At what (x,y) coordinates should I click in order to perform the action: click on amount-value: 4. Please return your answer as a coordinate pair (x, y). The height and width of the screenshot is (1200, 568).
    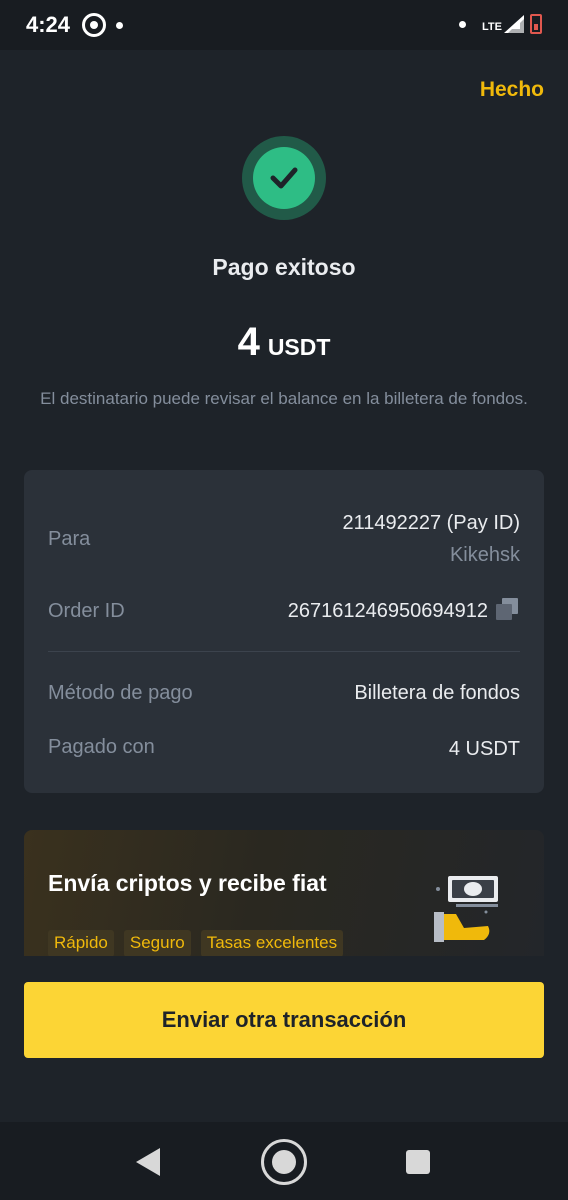
    Looking at the image, I should click on (248, 342).